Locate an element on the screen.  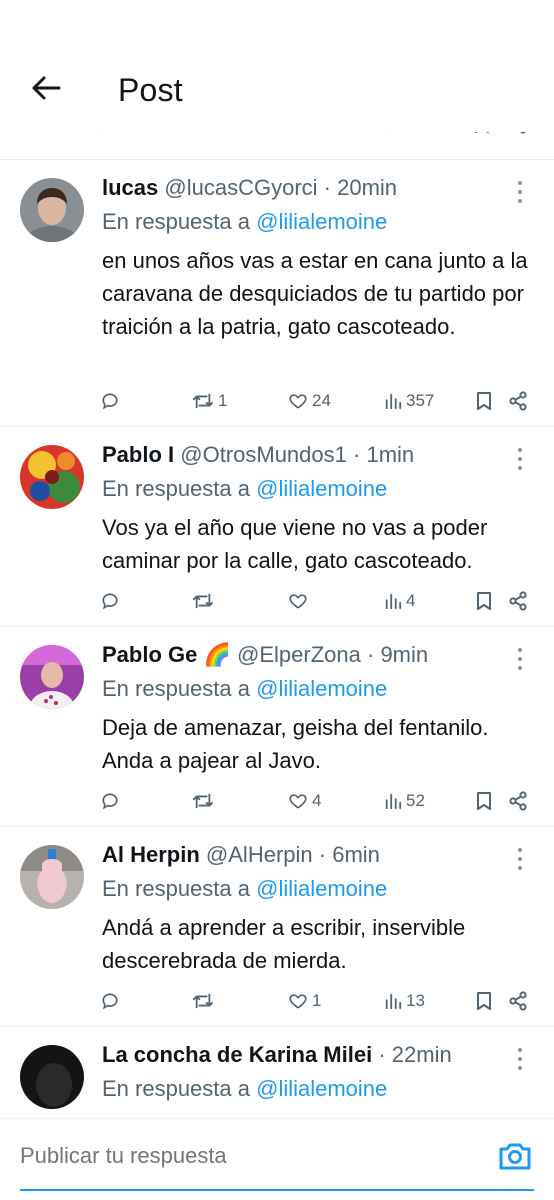
views-button: 52 is located at coordinates (404, 801).